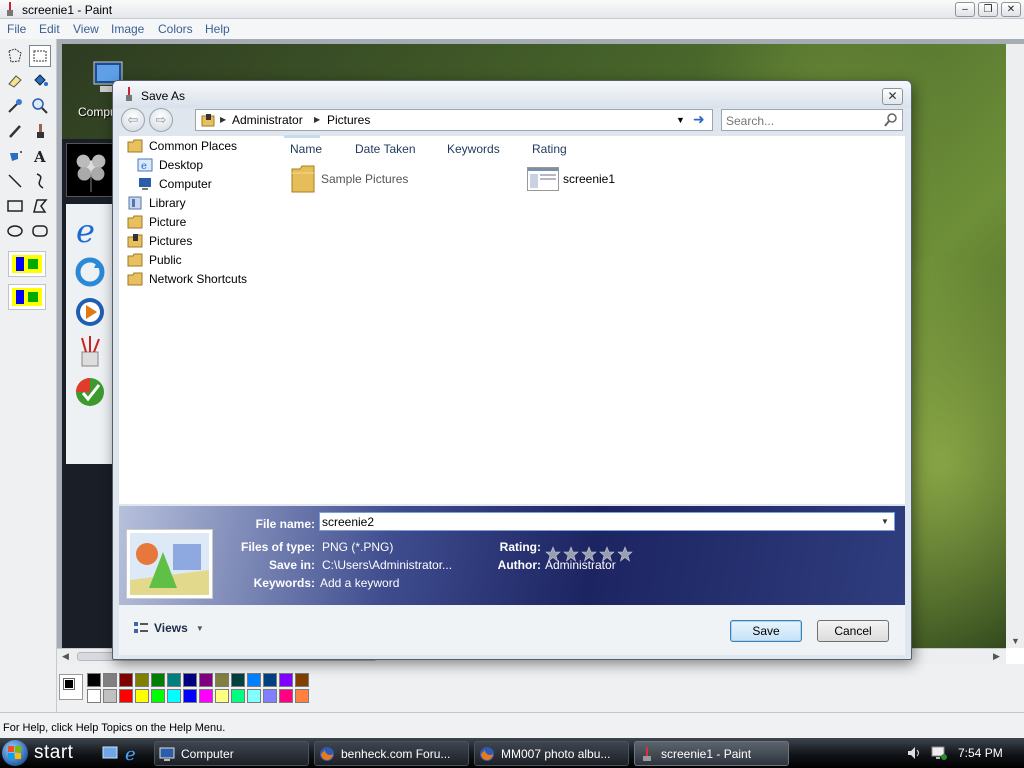 The image size is (1024, 768). I want to click on file-item-screenie1: screenie1, so click(571, 179).